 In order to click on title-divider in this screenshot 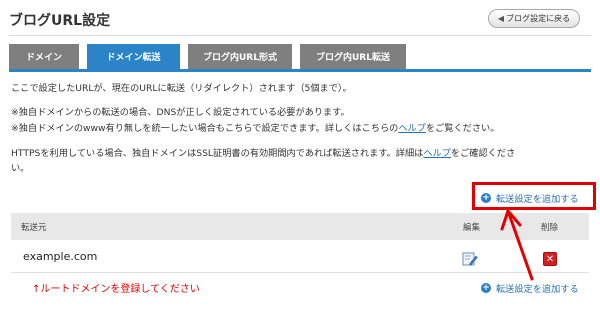, I will do `click(300, 35)`.